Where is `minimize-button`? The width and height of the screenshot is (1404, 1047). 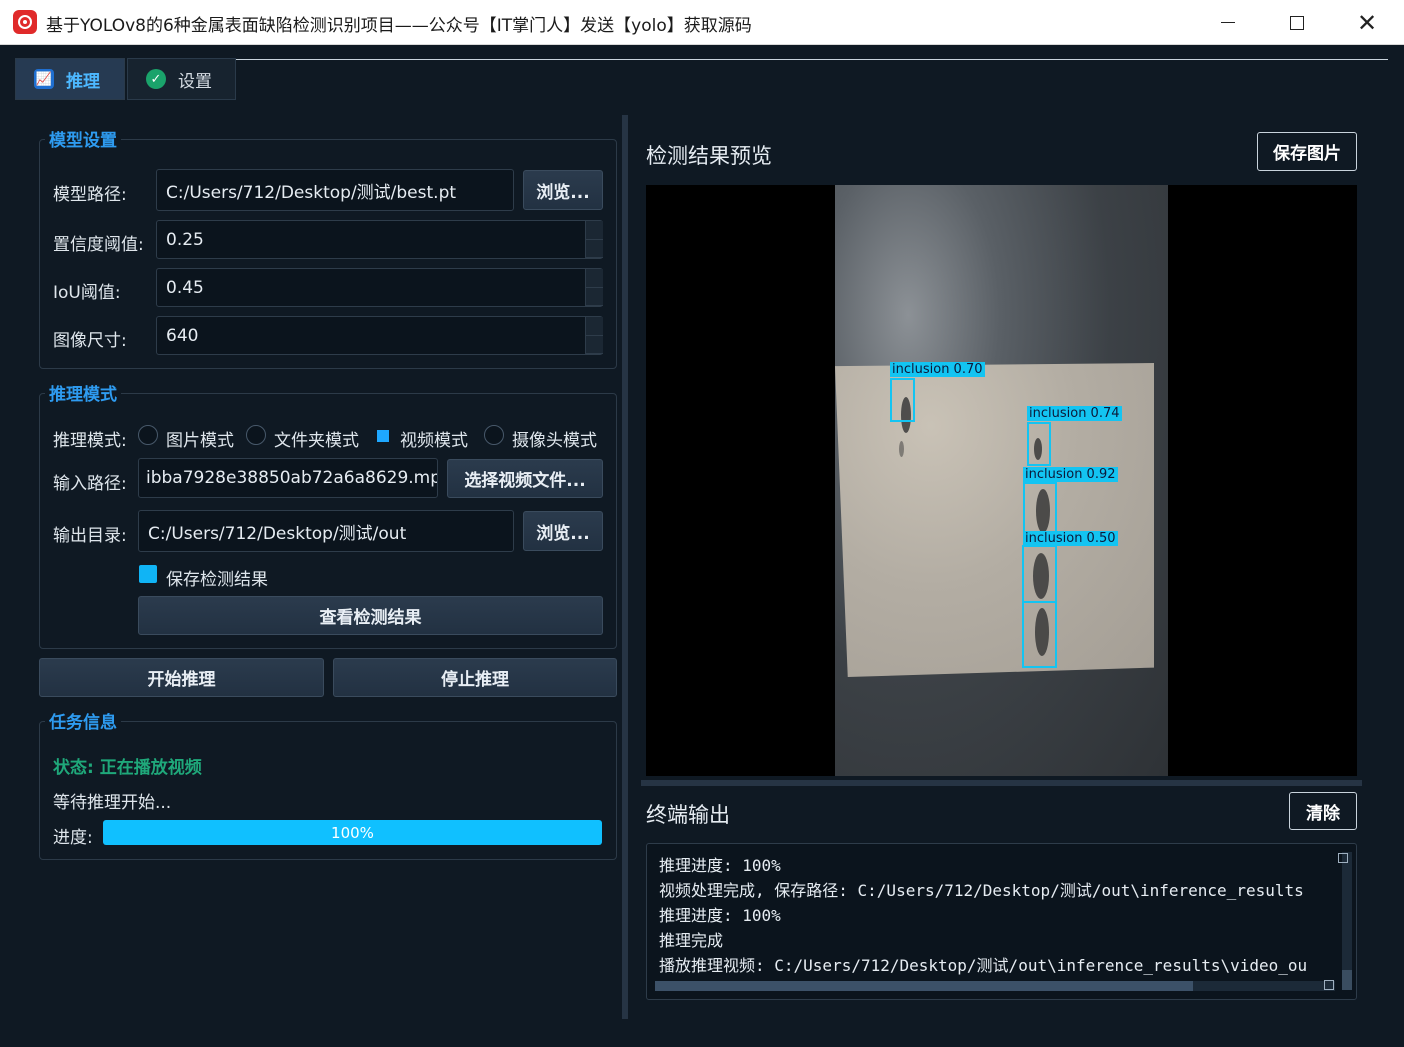
minimize-button is located at coordinates (1228, 22).